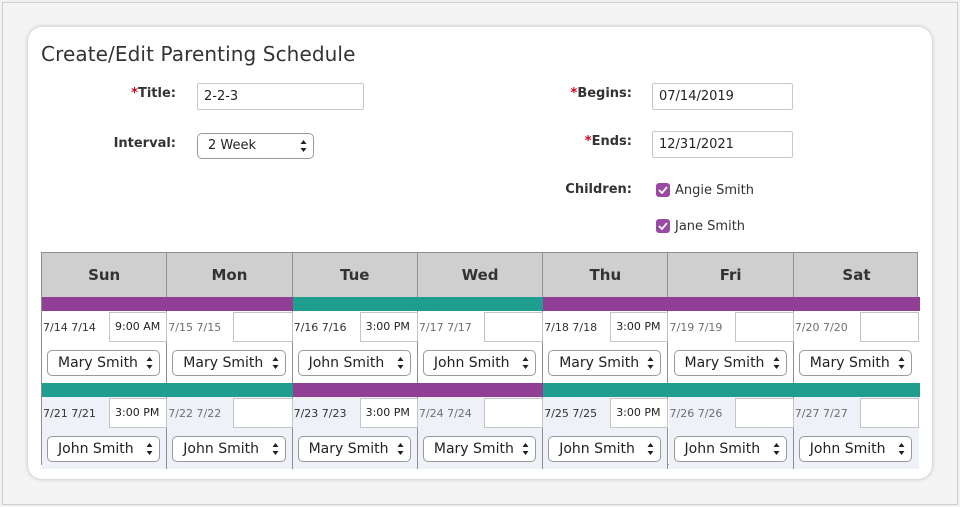  Describe the element at coordinates (69, 327) in the screenshot. I see `date-label: 7/14 7/14` at that location.